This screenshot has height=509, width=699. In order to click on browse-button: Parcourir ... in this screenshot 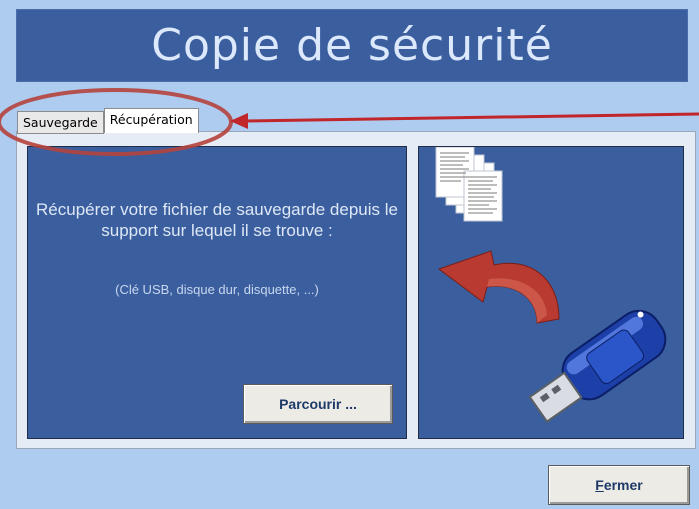, I will do `click(318, 404)`.